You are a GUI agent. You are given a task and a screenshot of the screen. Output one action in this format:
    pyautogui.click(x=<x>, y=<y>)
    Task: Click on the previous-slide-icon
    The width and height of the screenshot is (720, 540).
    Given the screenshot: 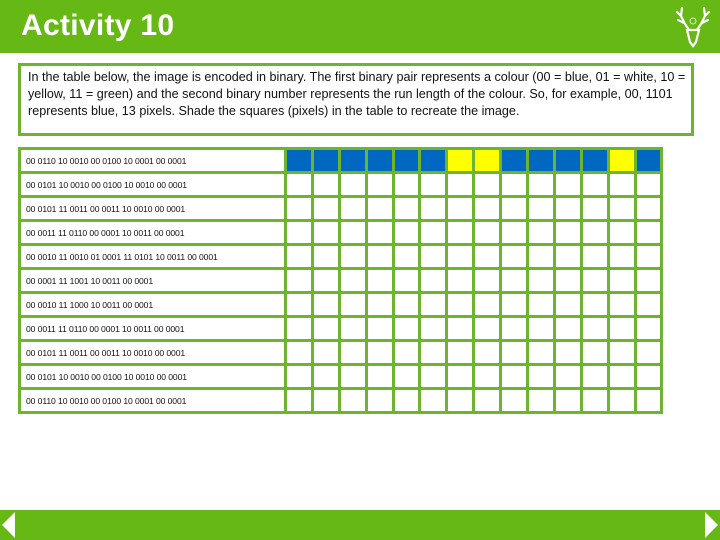 What is the action you would take?
    pyautogui.click(x=12, y=525)
    